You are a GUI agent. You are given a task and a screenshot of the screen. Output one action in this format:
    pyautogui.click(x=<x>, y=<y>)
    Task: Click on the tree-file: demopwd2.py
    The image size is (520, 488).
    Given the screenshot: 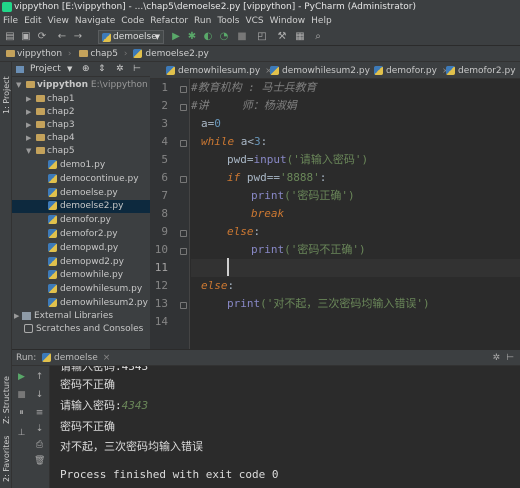 What is the action you would take?
    pyautogui.click(x=81, y=262)
    